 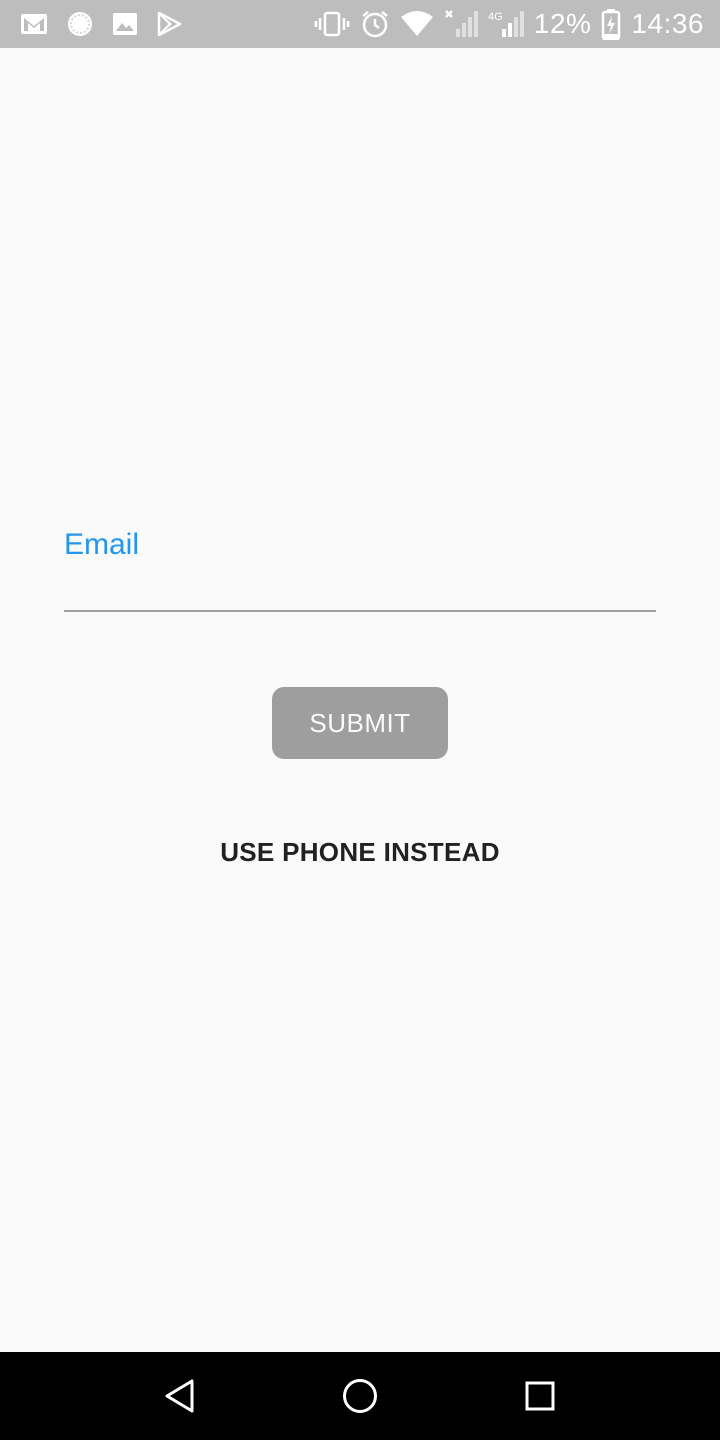 What do you see at coordinates (495, 17) in the screenshot?
I see `svg-text: 4G` at bounding box center [495, 17].